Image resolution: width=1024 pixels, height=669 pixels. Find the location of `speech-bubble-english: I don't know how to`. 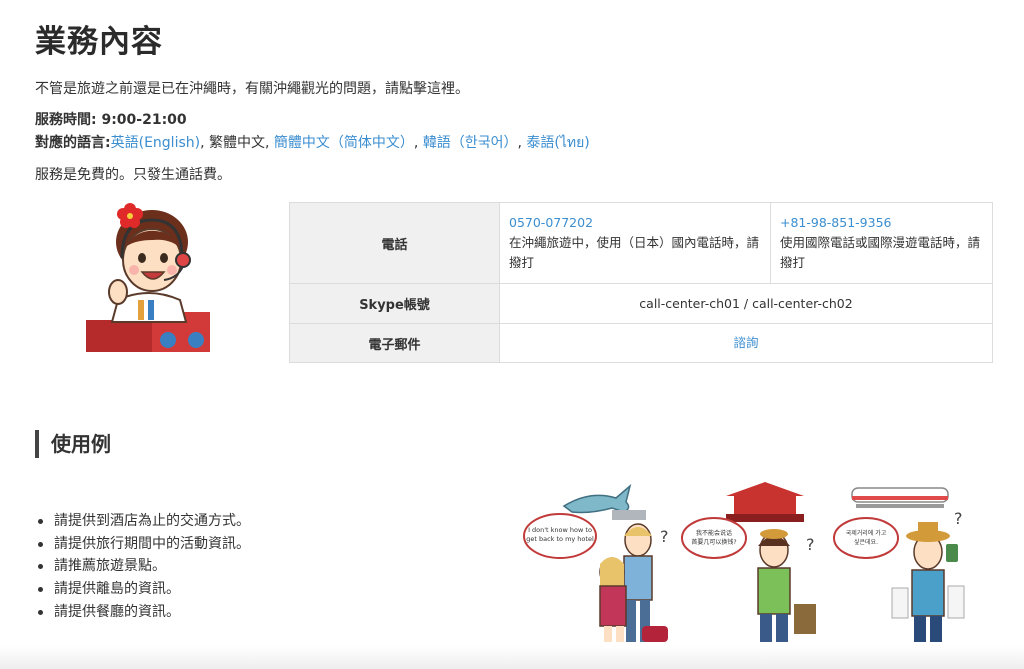

speech-bubble-english: I don't know how to is located at coordinates (560, 530).